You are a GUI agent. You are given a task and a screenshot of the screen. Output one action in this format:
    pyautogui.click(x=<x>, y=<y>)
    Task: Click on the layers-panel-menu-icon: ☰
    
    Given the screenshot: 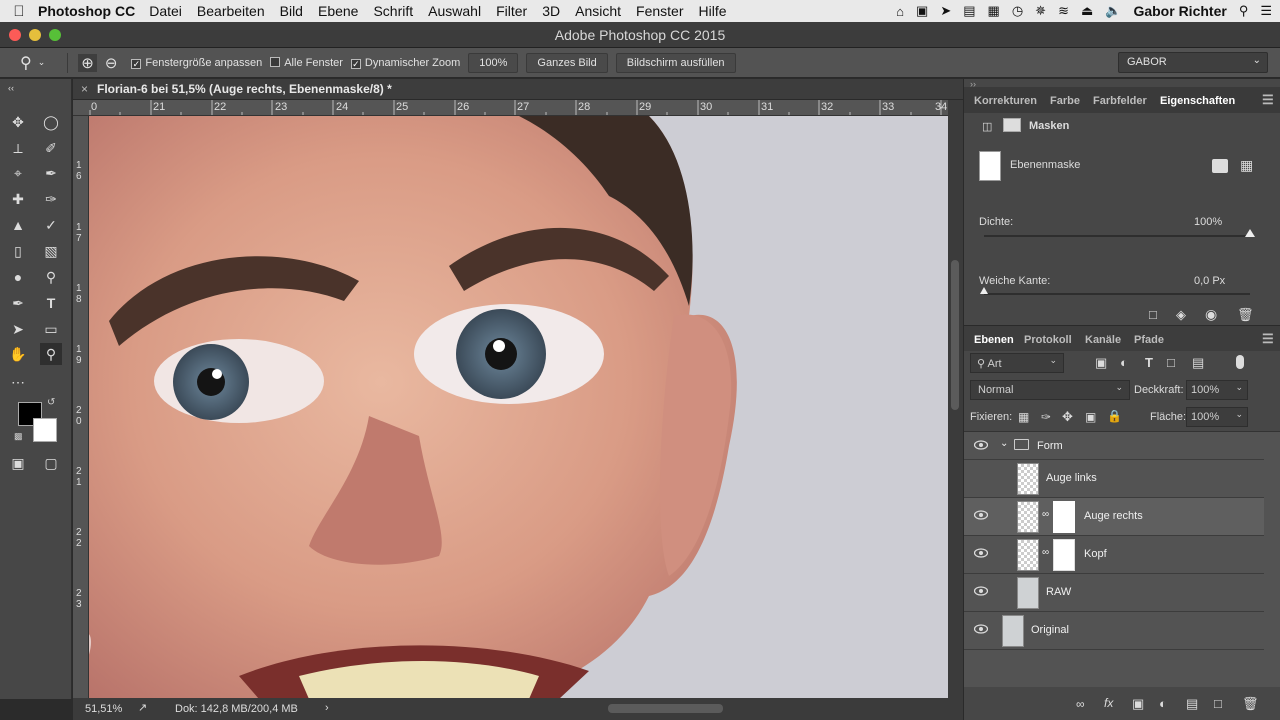 What is the action you would take?
    pyautogui.click(x=1268, y=339)
    